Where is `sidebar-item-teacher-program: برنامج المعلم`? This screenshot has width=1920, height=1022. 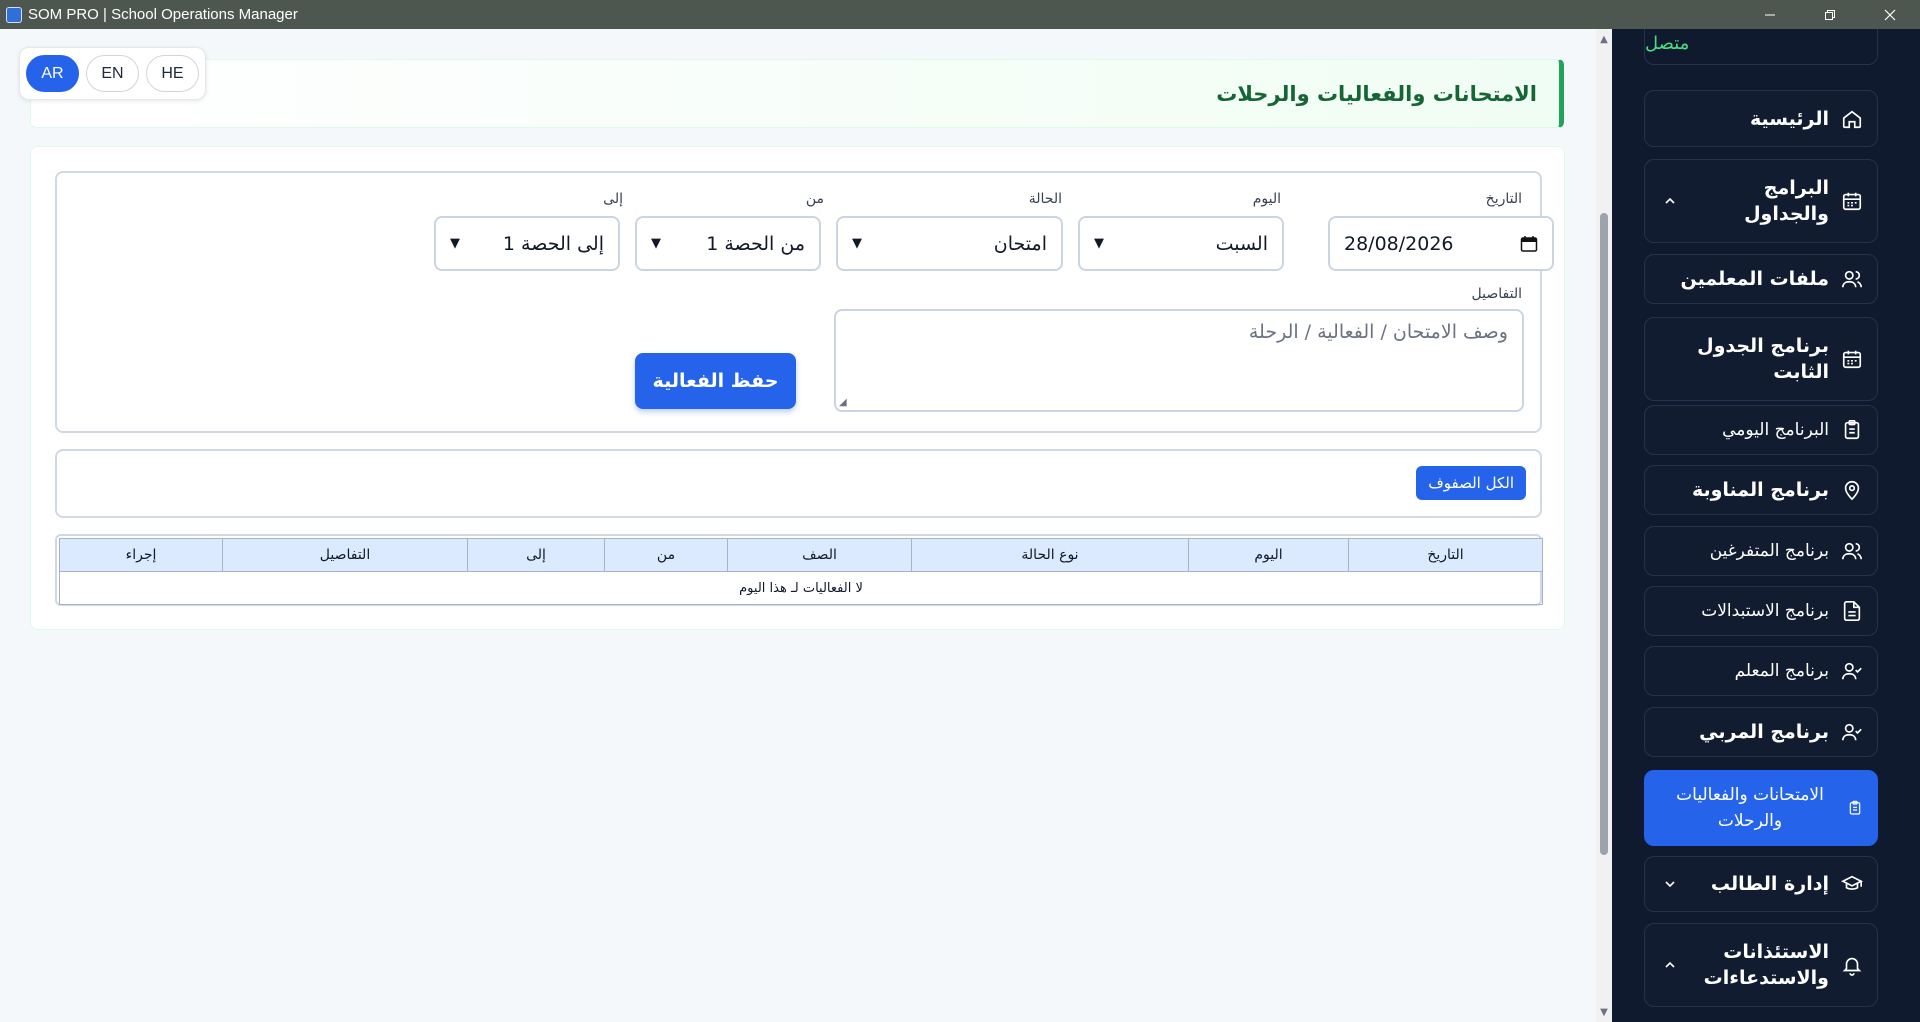 sidebar-item-teacher-program: برنامج المعلم is located at coordinates (1761, 671).